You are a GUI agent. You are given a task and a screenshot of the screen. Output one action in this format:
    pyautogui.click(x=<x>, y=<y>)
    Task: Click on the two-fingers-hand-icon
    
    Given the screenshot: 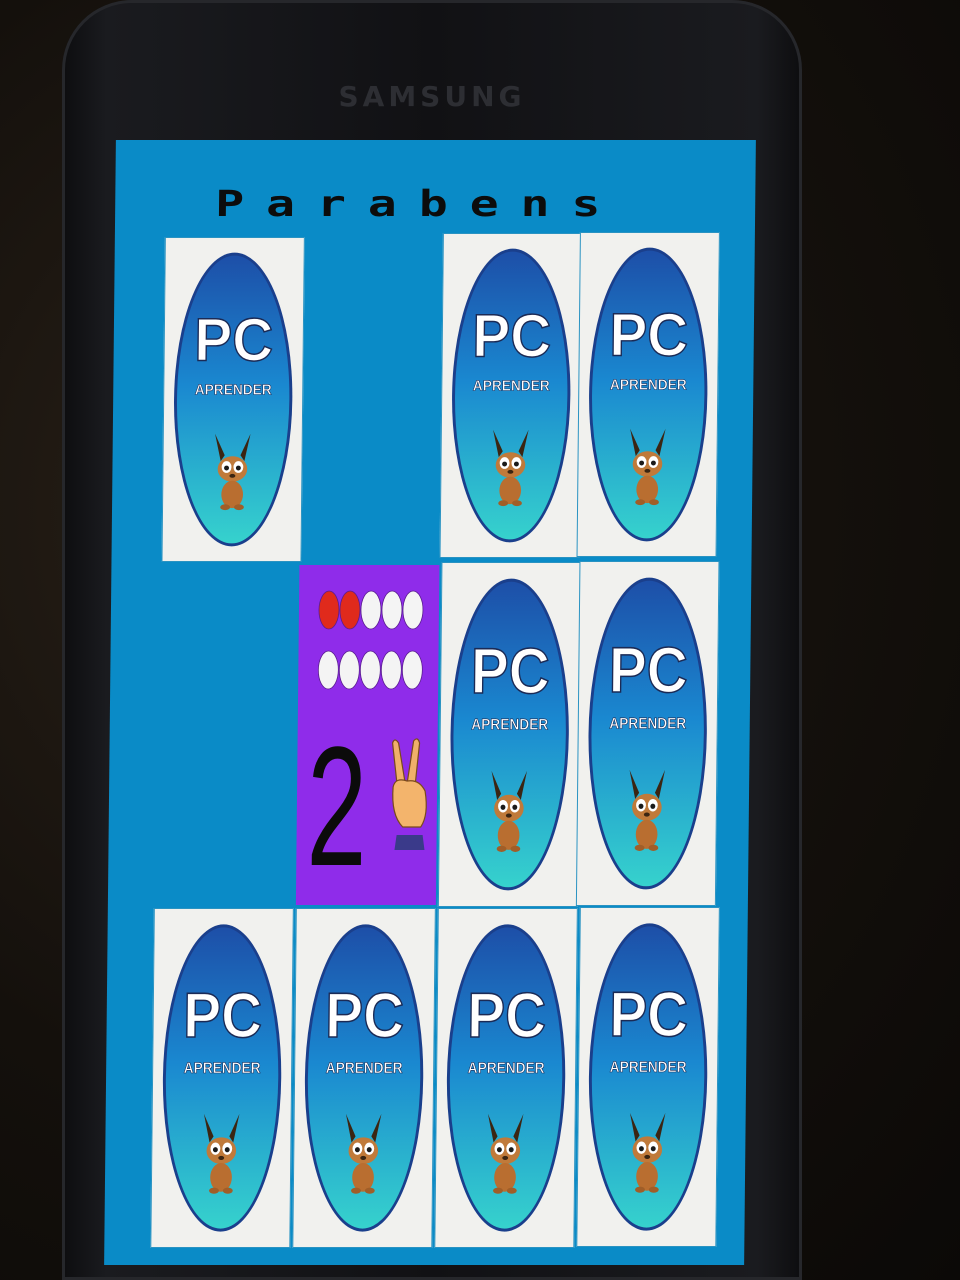 What is the action you would take?
    pyautogui.click(x=409, y=794)
    